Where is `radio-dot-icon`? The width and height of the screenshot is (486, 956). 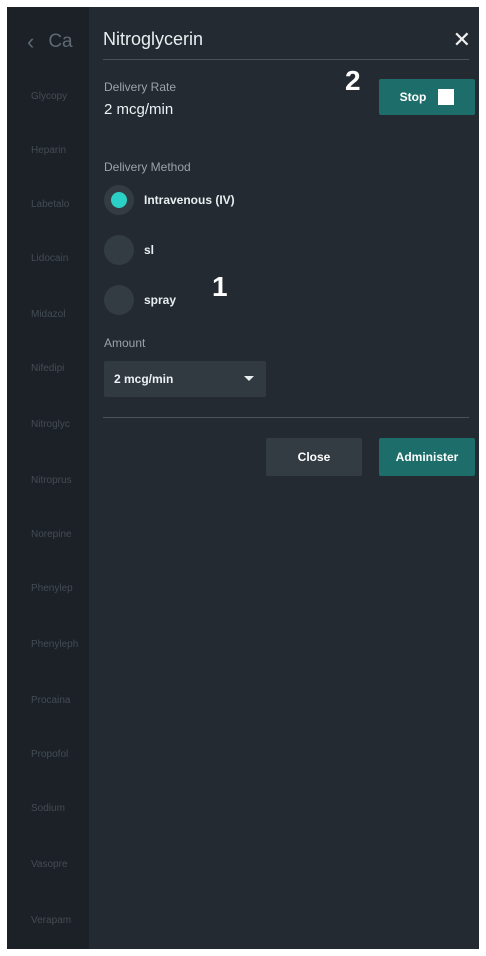
radio-dot-icon is located at coordinates (119, 200).